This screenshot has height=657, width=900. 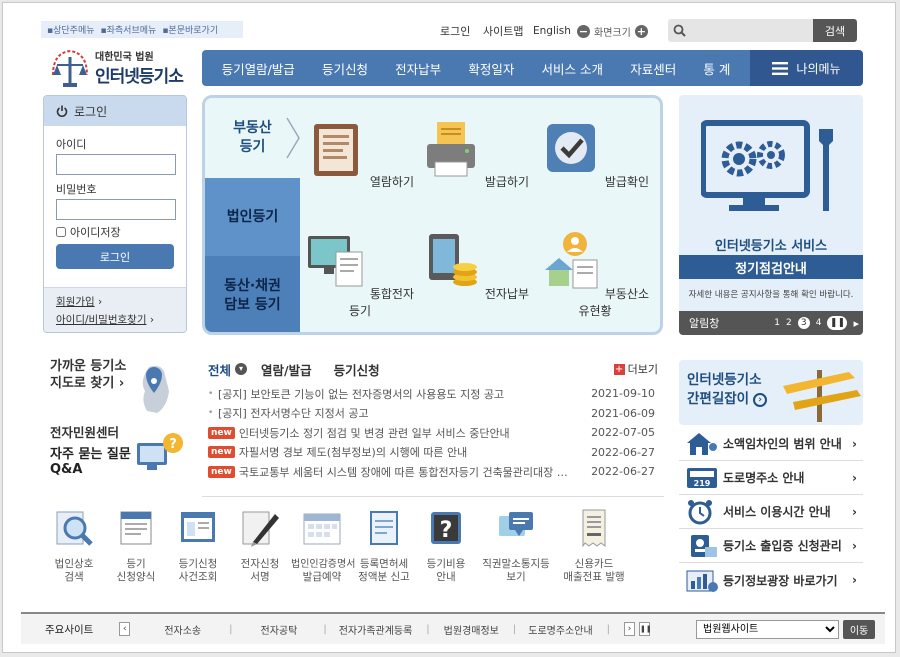 I want to click on my-menu-label: 나의메뉴, so click(x=818, y=68).